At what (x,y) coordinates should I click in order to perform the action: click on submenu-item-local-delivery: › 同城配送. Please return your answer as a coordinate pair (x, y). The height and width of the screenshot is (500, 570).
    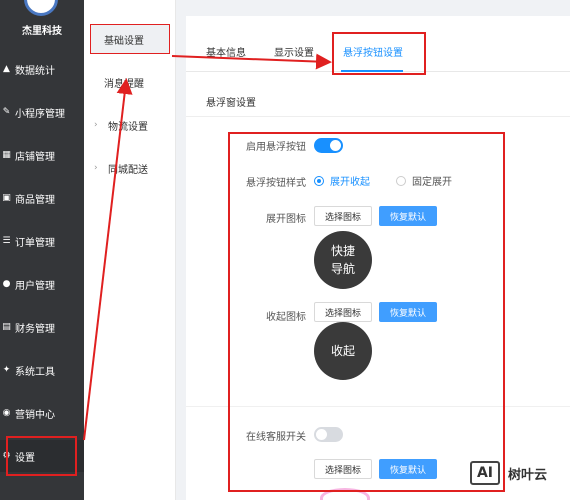
    Looking at the image, I should click on (130, 168).